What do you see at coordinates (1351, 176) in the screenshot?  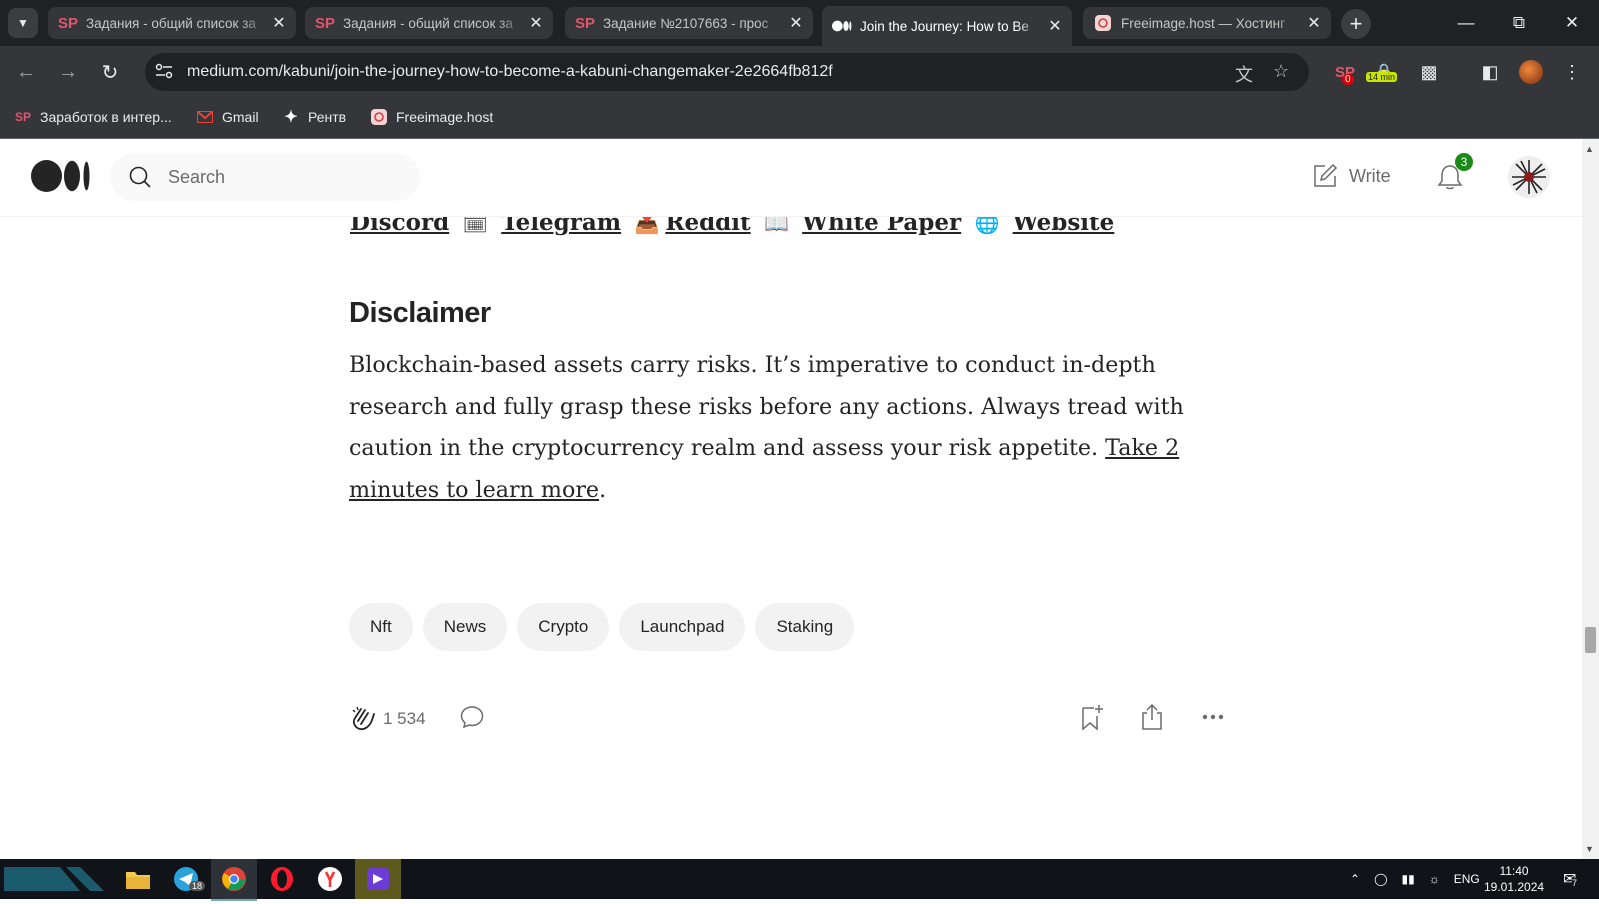 I see `write-button: Write` at bounding box center [1351, 176].